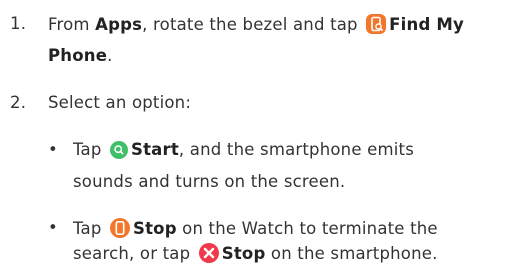 The width and height of the screenshot is (515, 268). What do you see at coordinates (18, 102) in the screenshot?
I see `step-2-number: 2.` at bounding box center [18, 102].